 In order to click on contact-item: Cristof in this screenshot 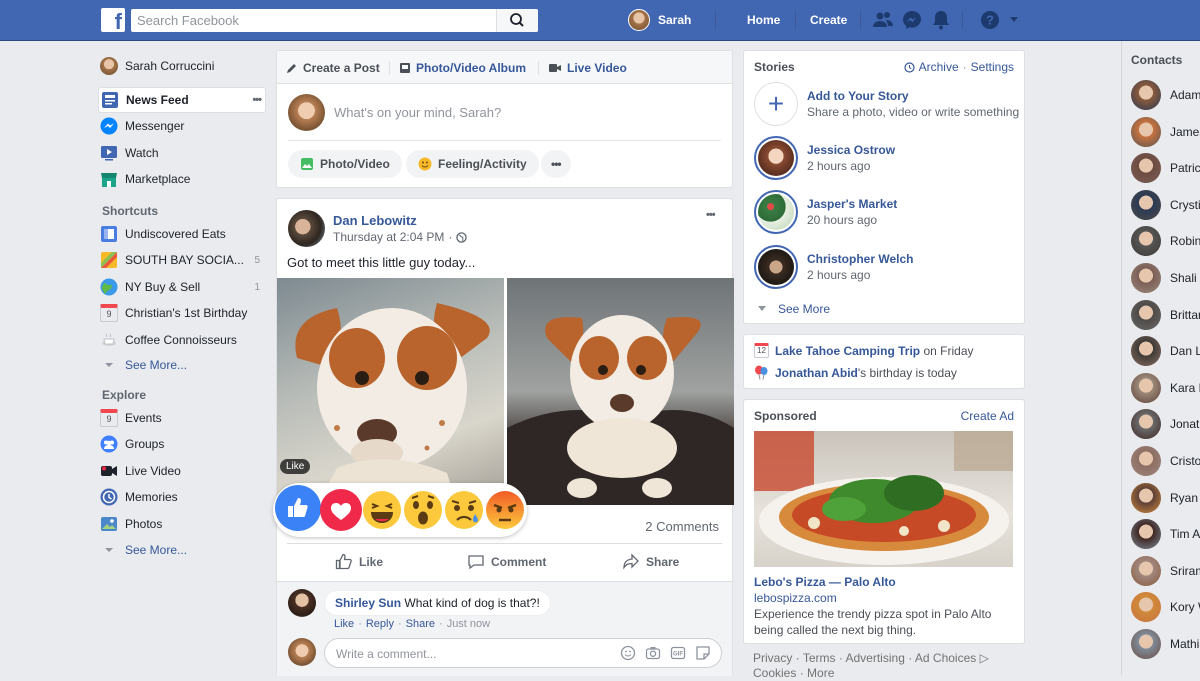, I will do `click(1165, 461)`.